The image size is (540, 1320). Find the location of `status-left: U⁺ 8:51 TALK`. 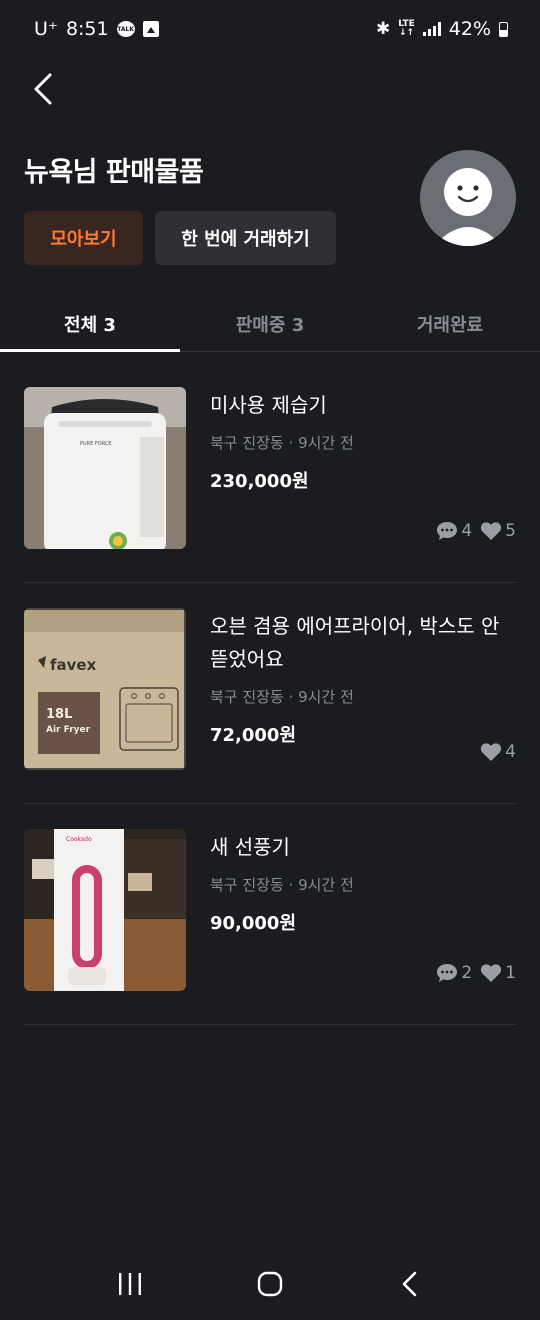

status-left: U⁺ 8:51 TALK is located at coordinates (96, 29).